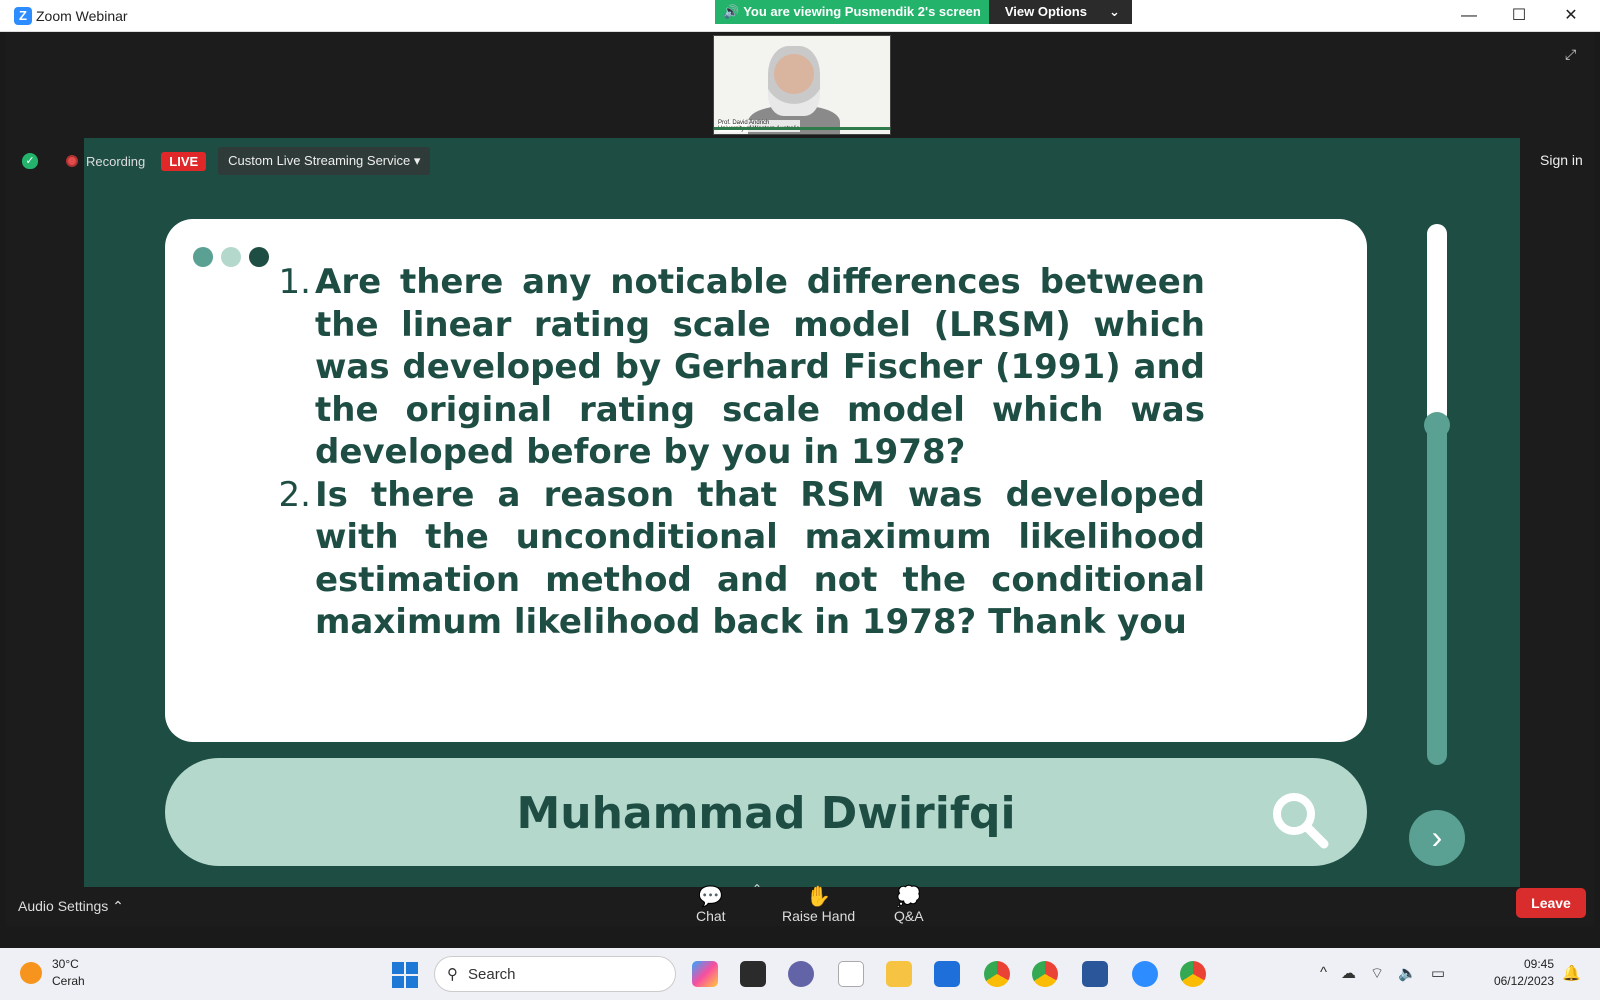 The image size is (1600, 1000). Describe the element at coordinates (82, 16) in the screenshot. I see `window-title: Zoom Webinar` at that location.